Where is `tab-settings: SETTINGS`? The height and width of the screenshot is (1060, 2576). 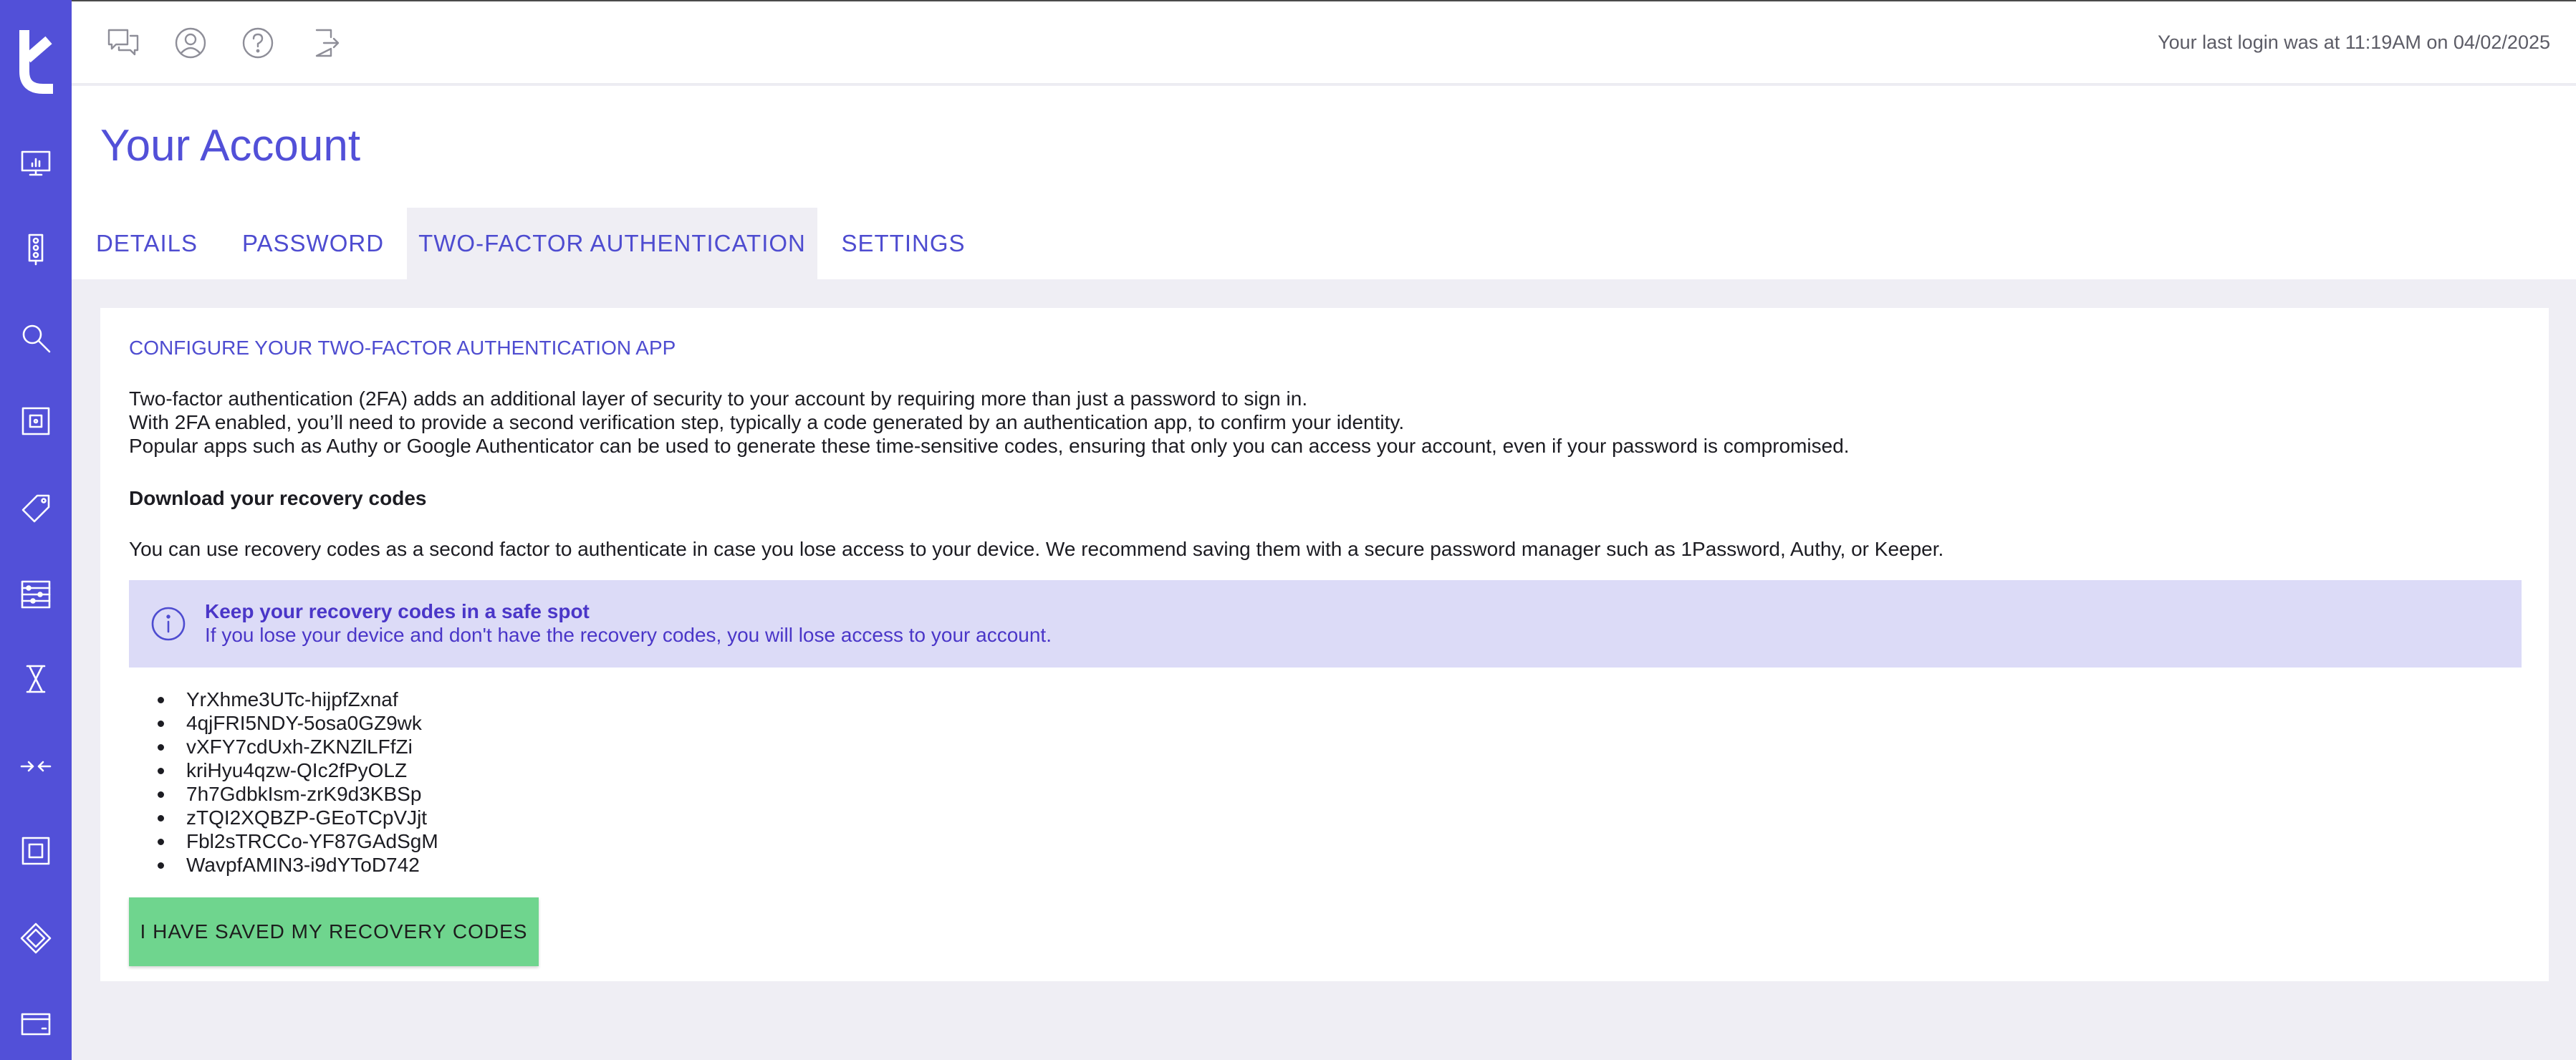
tab-settings: SETTINGS is located at coordinates (904, 243).